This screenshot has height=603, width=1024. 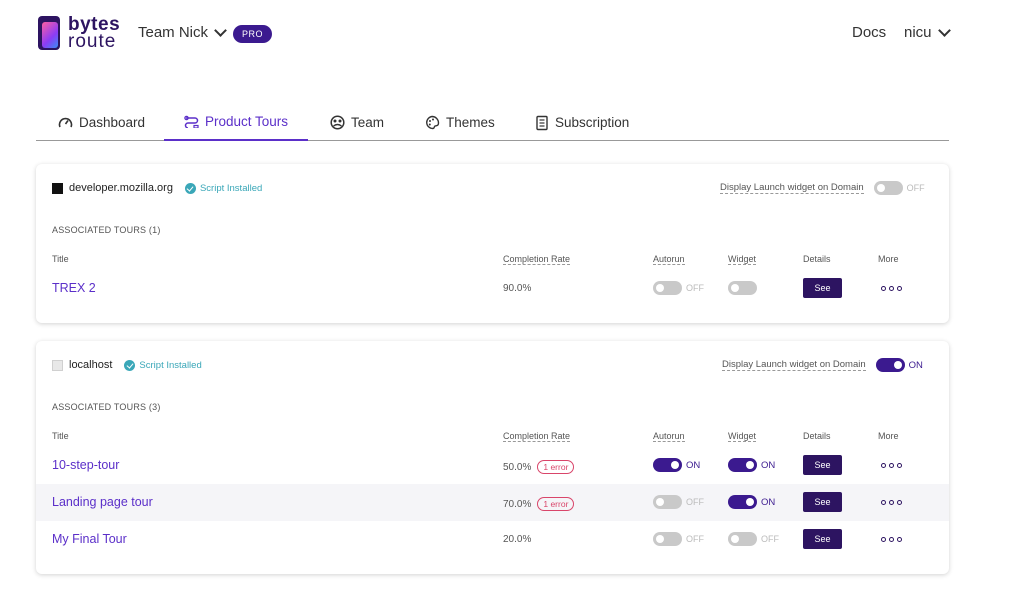 What do you see at coordinates (85, 465) in the screenshot?
I see `tour-title-link: 10-step-tour` at bounding box center [85, 465].